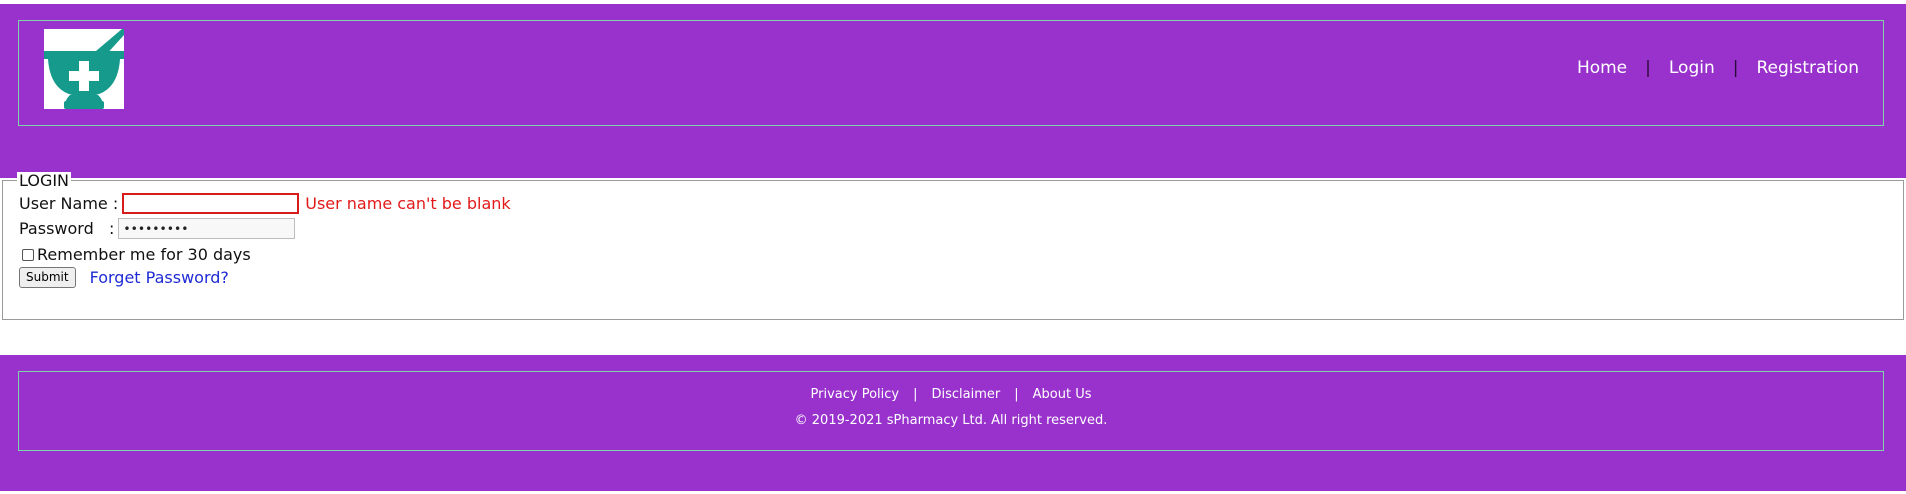 Image resolution: width=1906 pixels, height=494 pixels. I want to click on username-label: User Name :, so click(69, 203).